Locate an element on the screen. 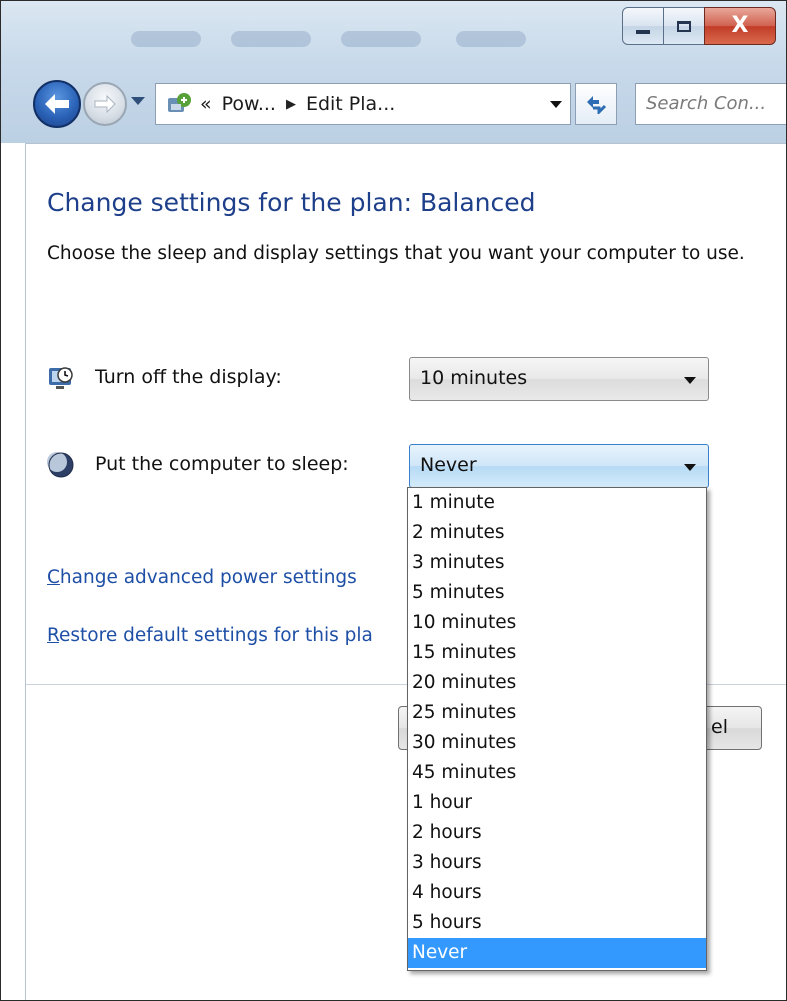  address-dropdown-icon is located at coordinates (556, 104).